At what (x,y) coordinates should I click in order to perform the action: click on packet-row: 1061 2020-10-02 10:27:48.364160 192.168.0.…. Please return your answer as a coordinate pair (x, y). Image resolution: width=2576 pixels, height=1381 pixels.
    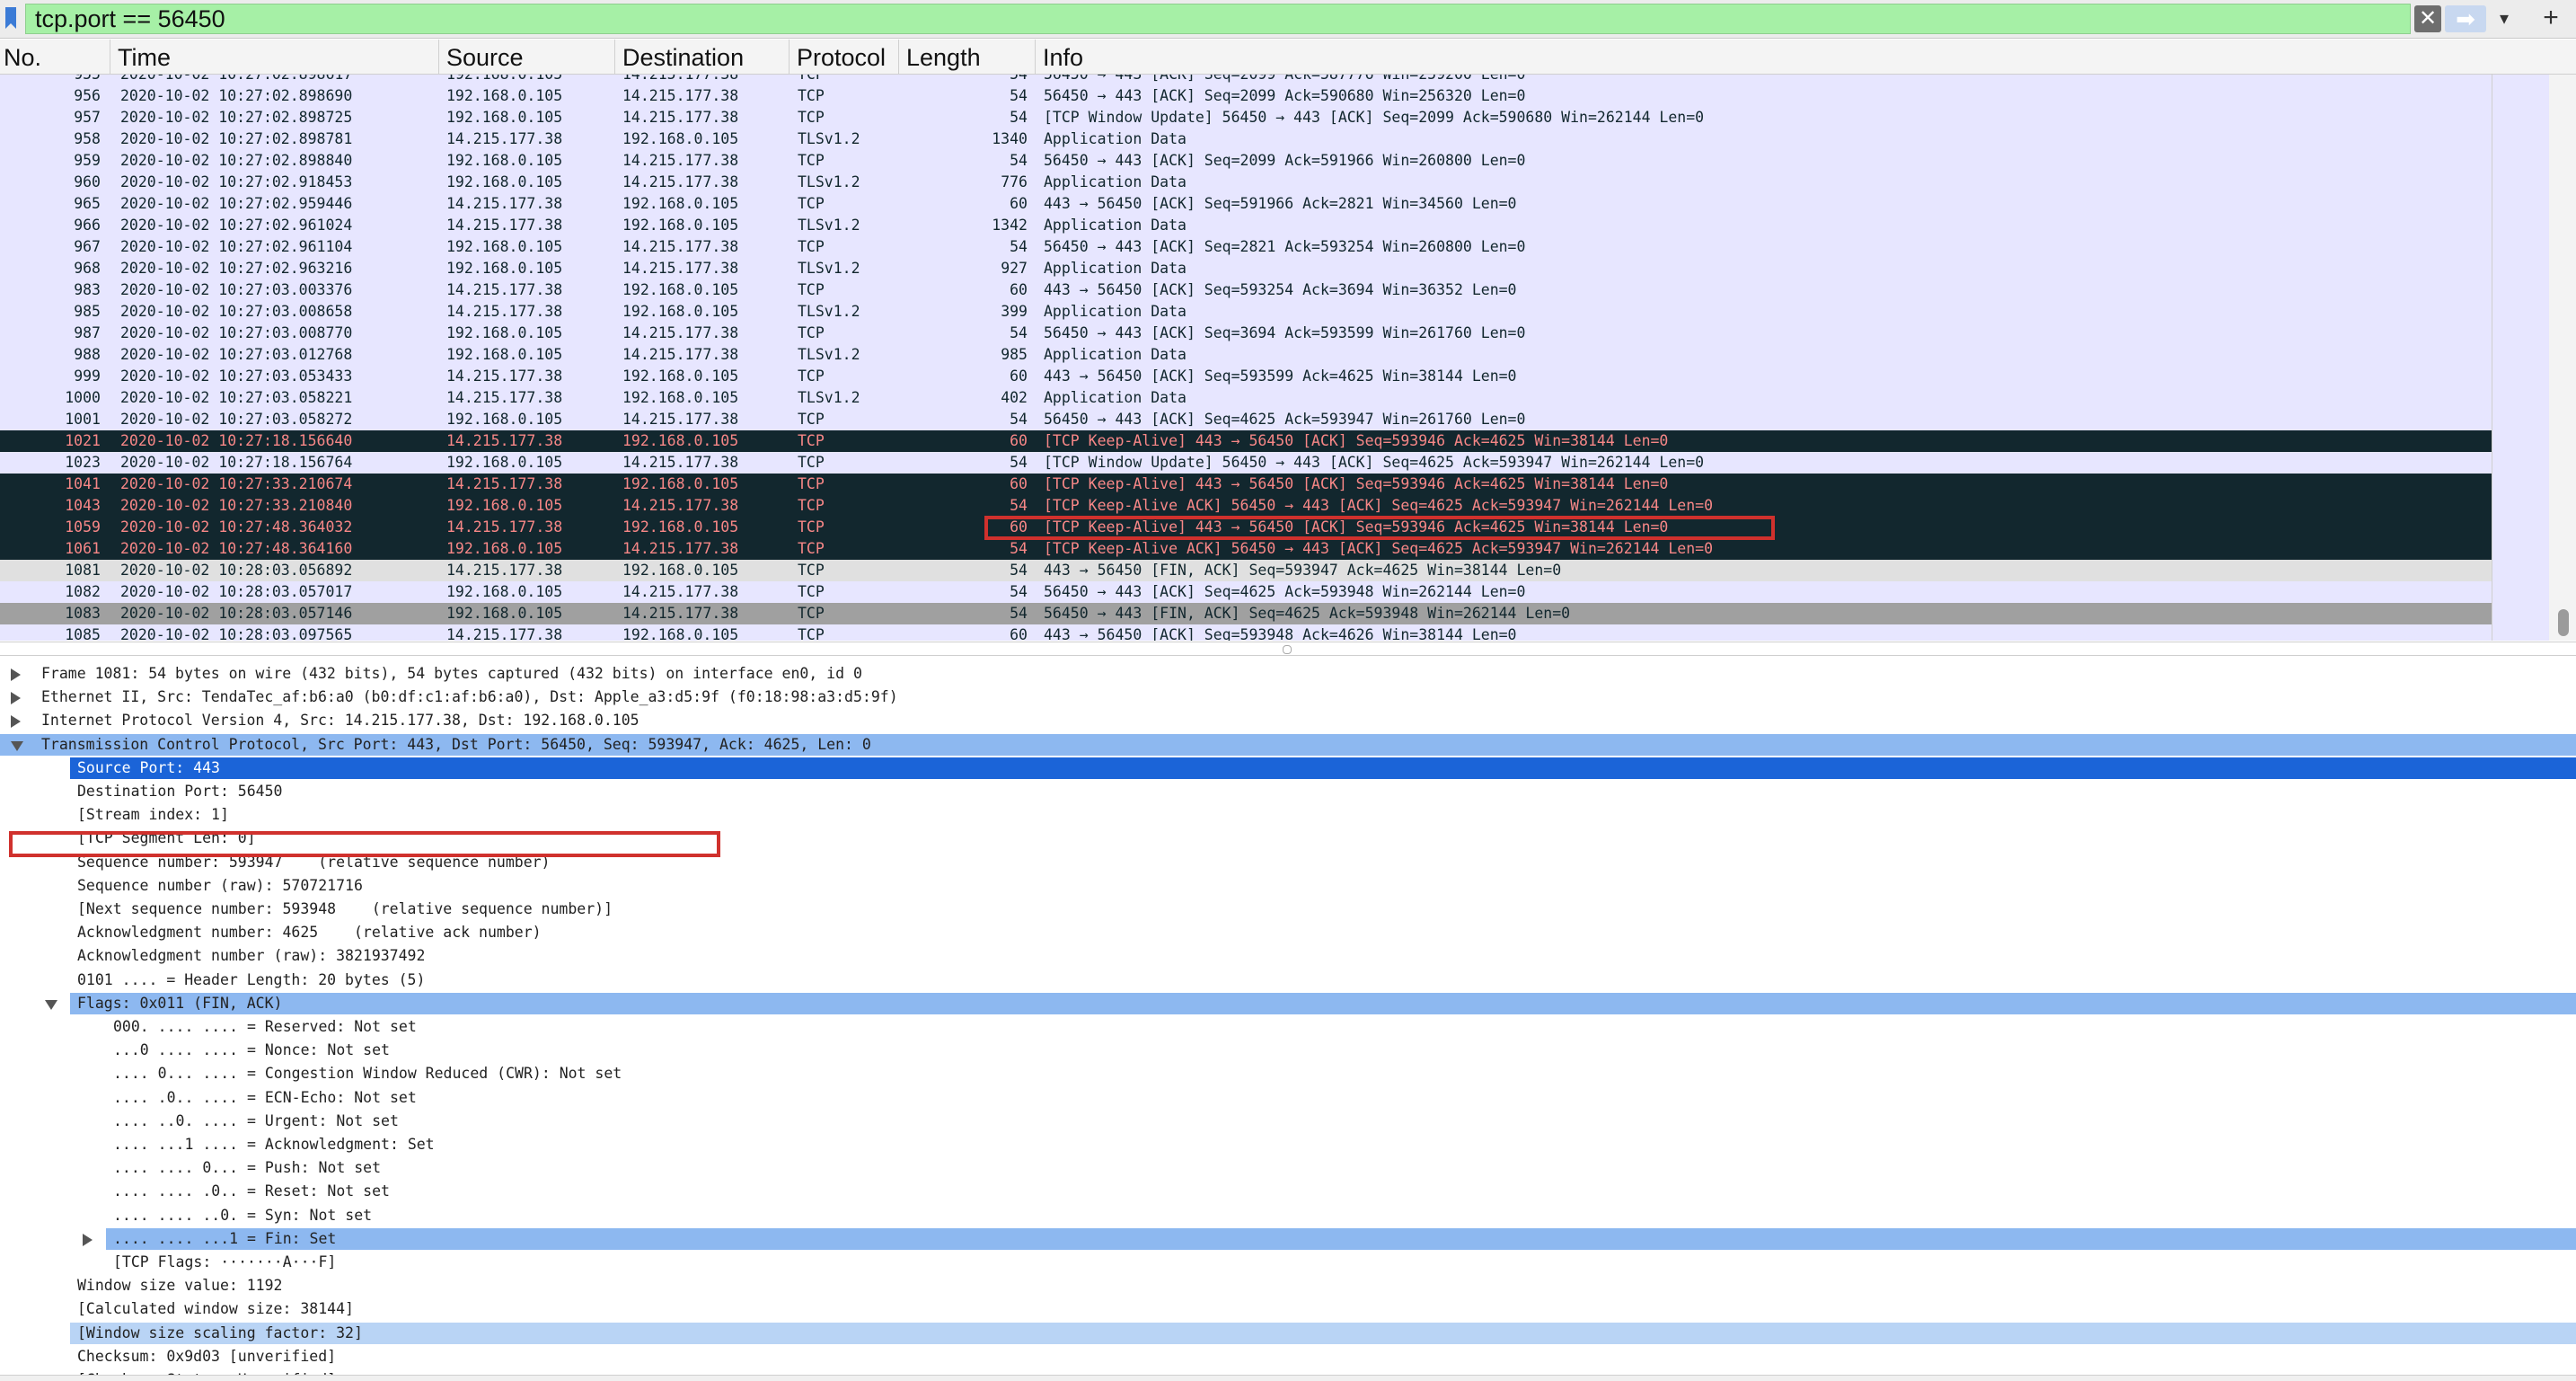
    Looking at the image, I should click on (1246, 549).